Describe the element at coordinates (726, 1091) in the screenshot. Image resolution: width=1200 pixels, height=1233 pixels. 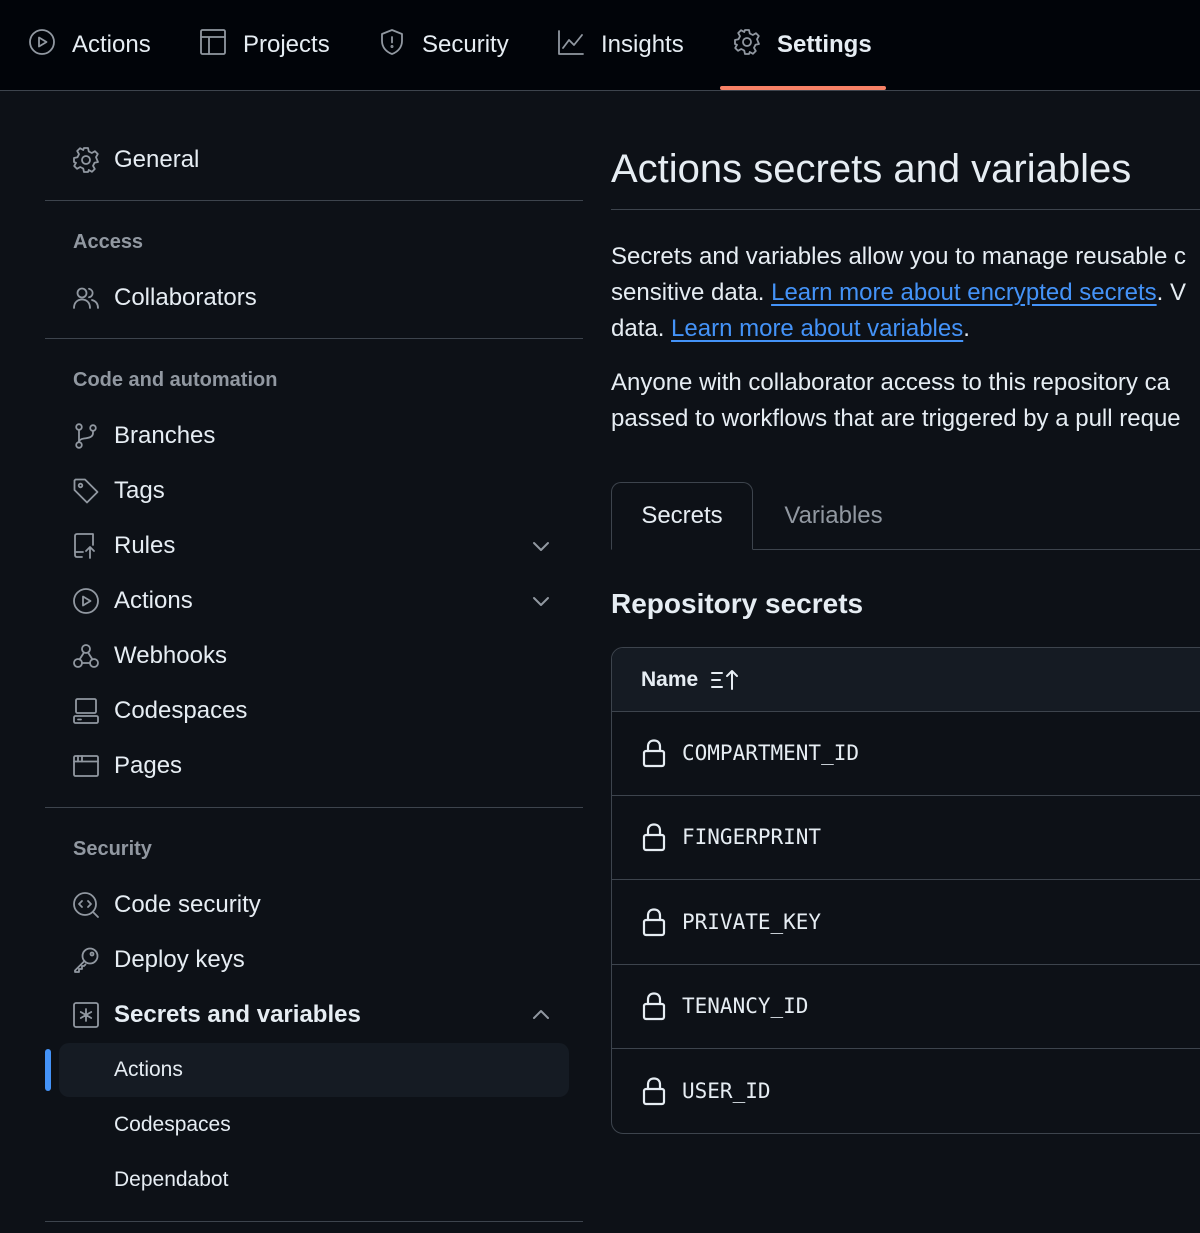
I see `secret-name: USER_ID` at that location.